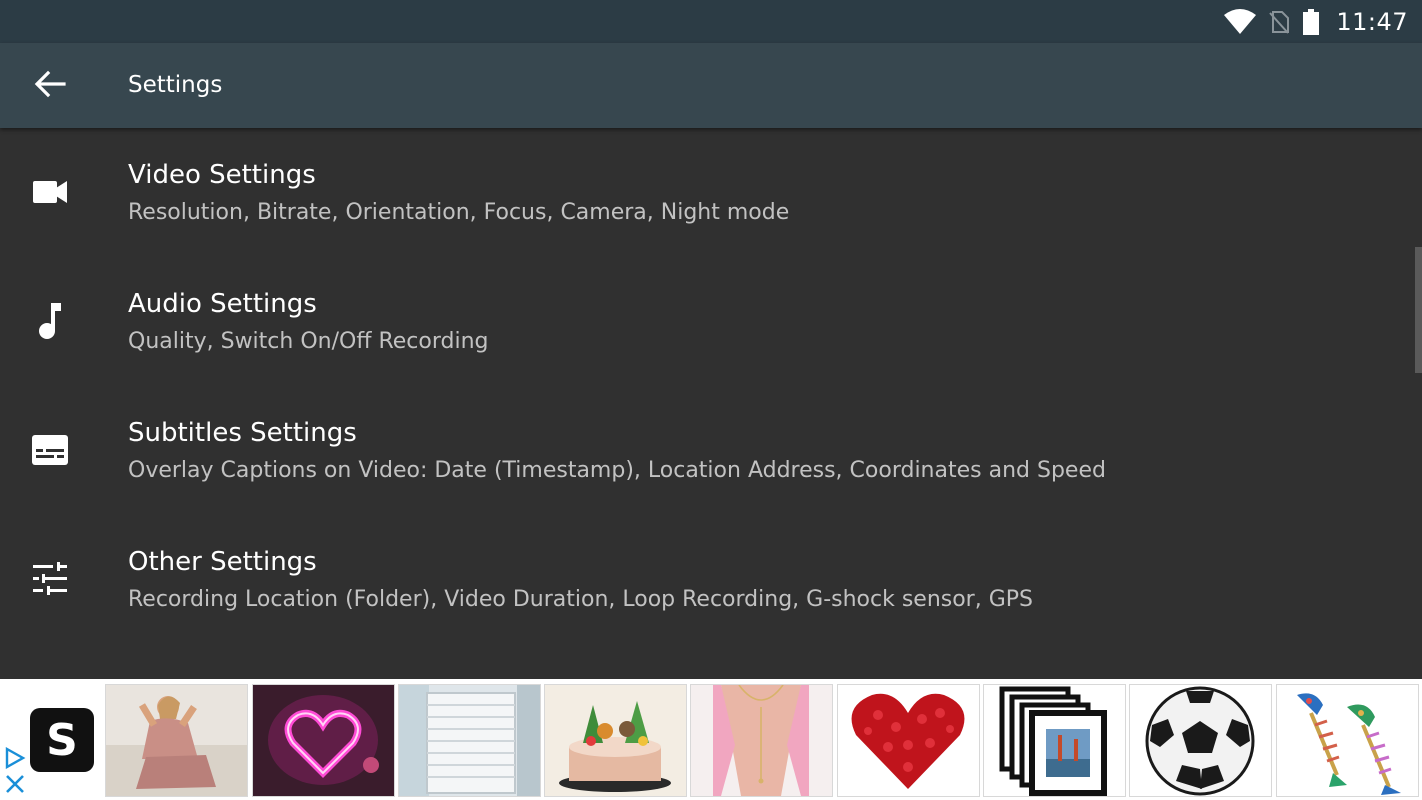 This screenshot has height=800, width=1422. I want to click on audio-settings-subtitle: Quality, Switch On/Off Recording, so click(308, 341).